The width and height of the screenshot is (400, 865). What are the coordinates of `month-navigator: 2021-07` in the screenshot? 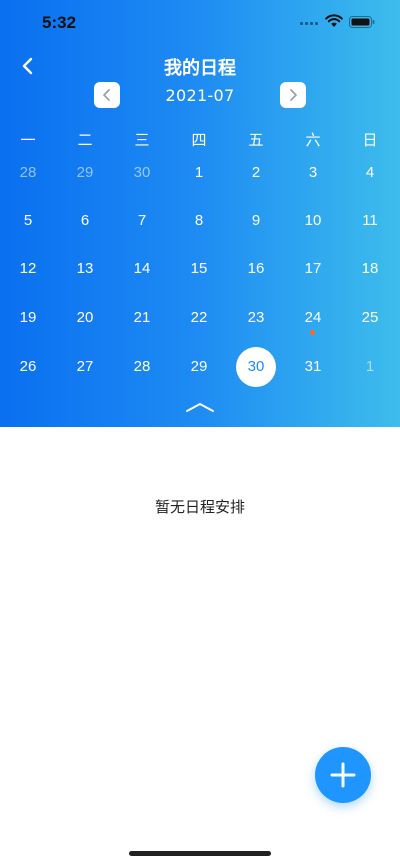 It's located at (200, 96).